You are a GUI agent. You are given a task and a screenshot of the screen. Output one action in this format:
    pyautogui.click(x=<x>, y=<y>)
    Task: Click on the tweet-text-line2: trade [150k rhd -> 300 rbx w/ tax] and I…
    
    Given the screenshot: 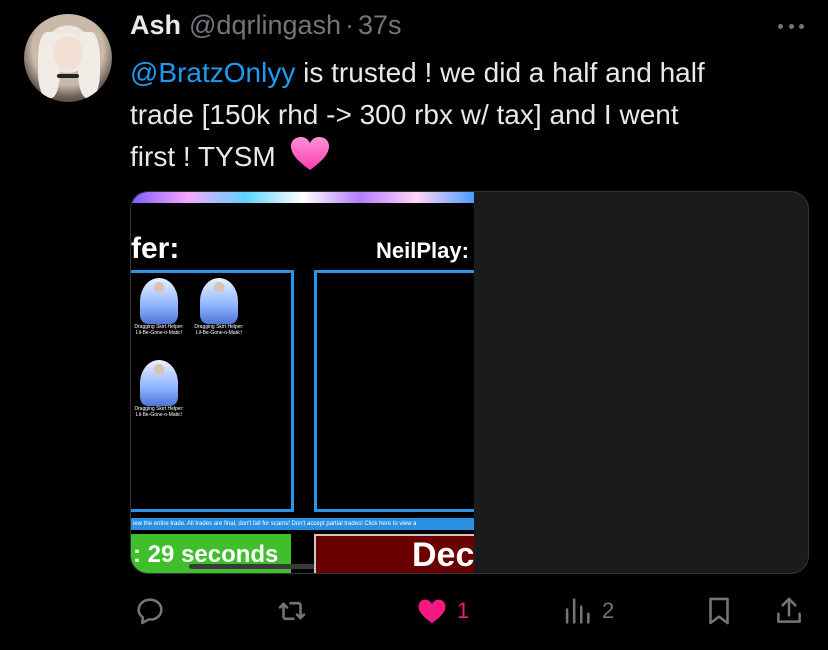 What is the action you would take?
    pyautogui.click(x=404, y=114)
    